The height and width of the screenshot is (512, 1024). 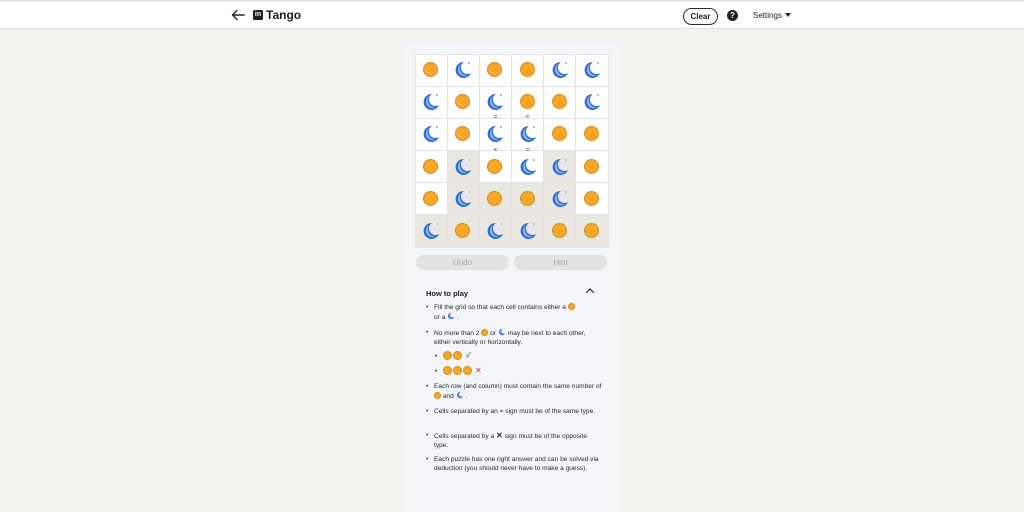 I want to click on rule-text: and, so click(x=448, y=397).